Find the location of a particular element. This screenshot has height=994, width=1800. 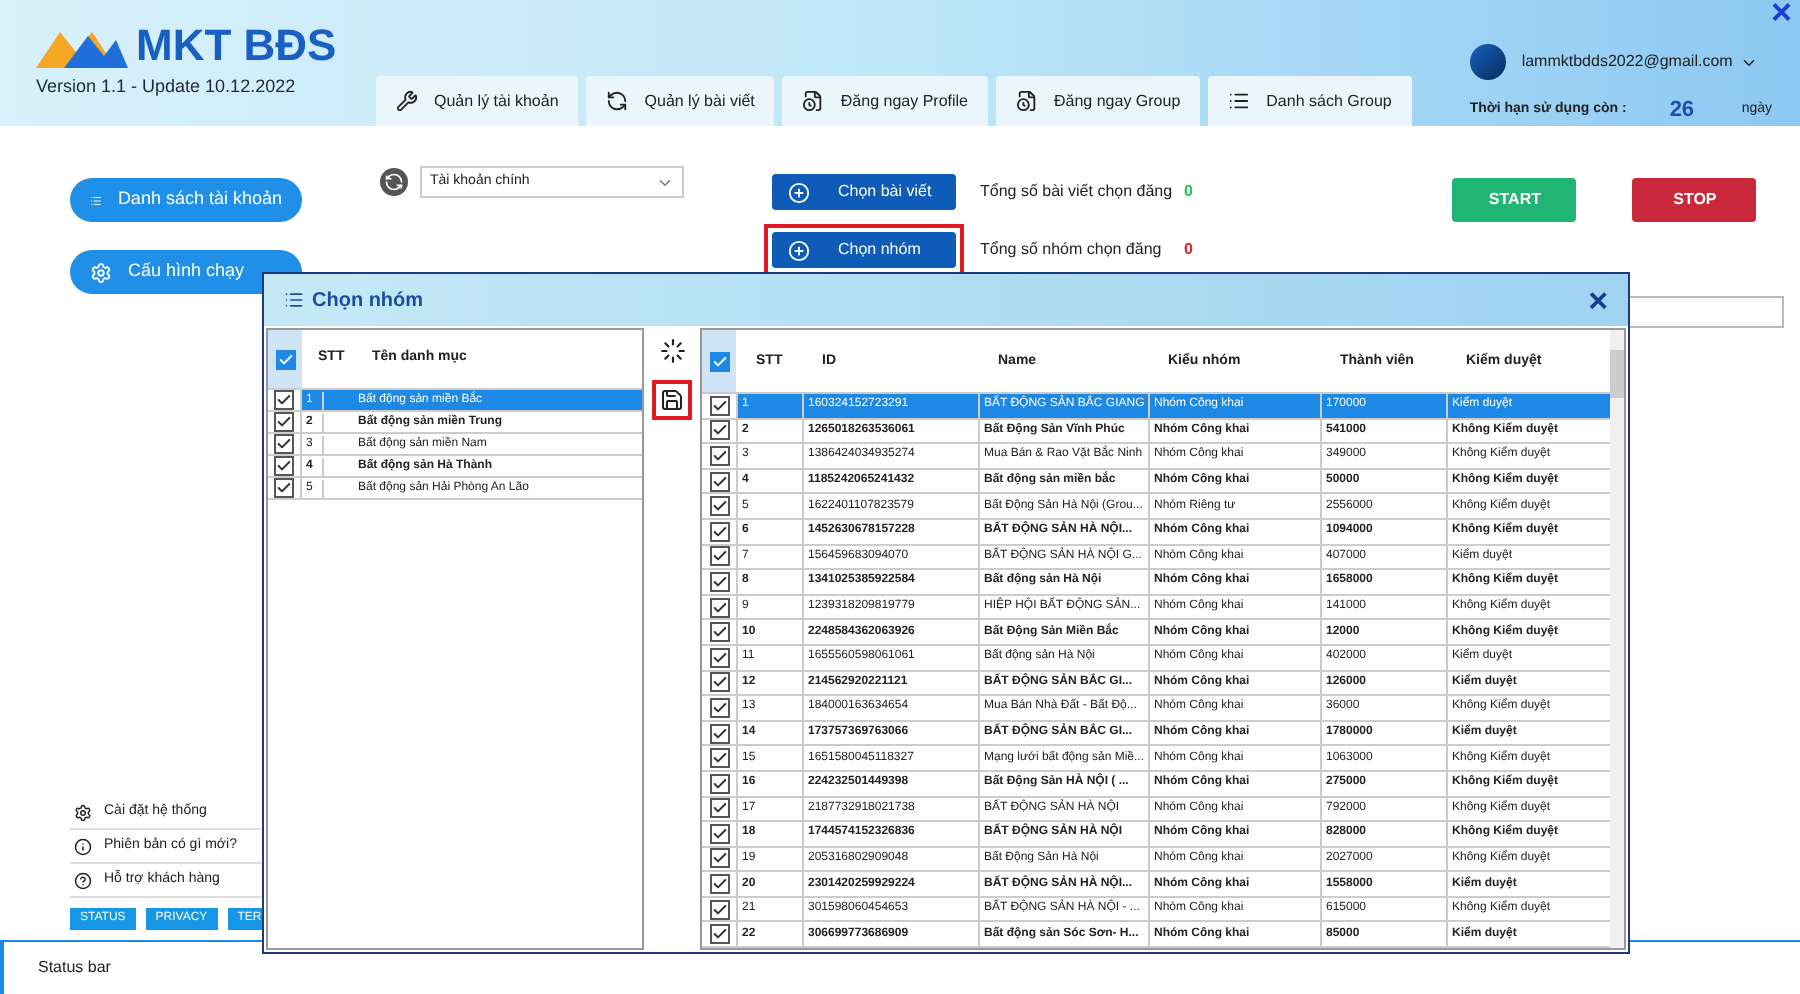

nav-tab: Đăng ngay Profile is located at coordinates (885, 101).